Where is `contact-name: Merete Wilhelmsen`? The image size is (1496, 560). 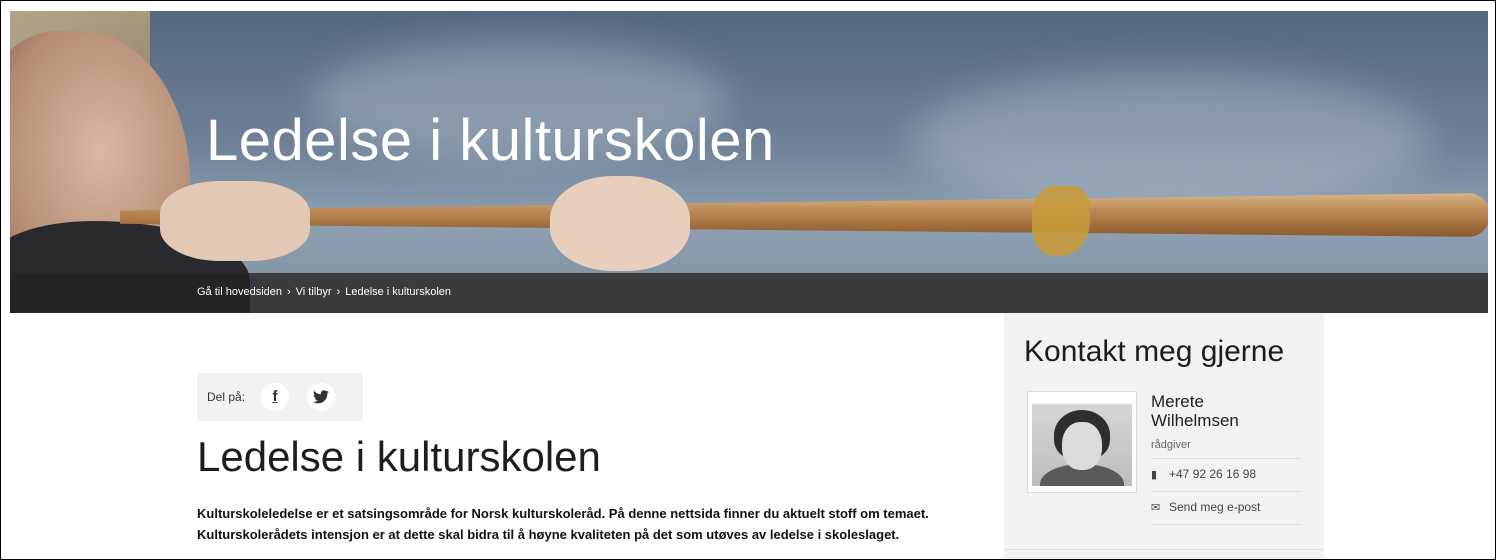
contact-name: Merete Wilhelmsen is located at coordinates (1195, 411).